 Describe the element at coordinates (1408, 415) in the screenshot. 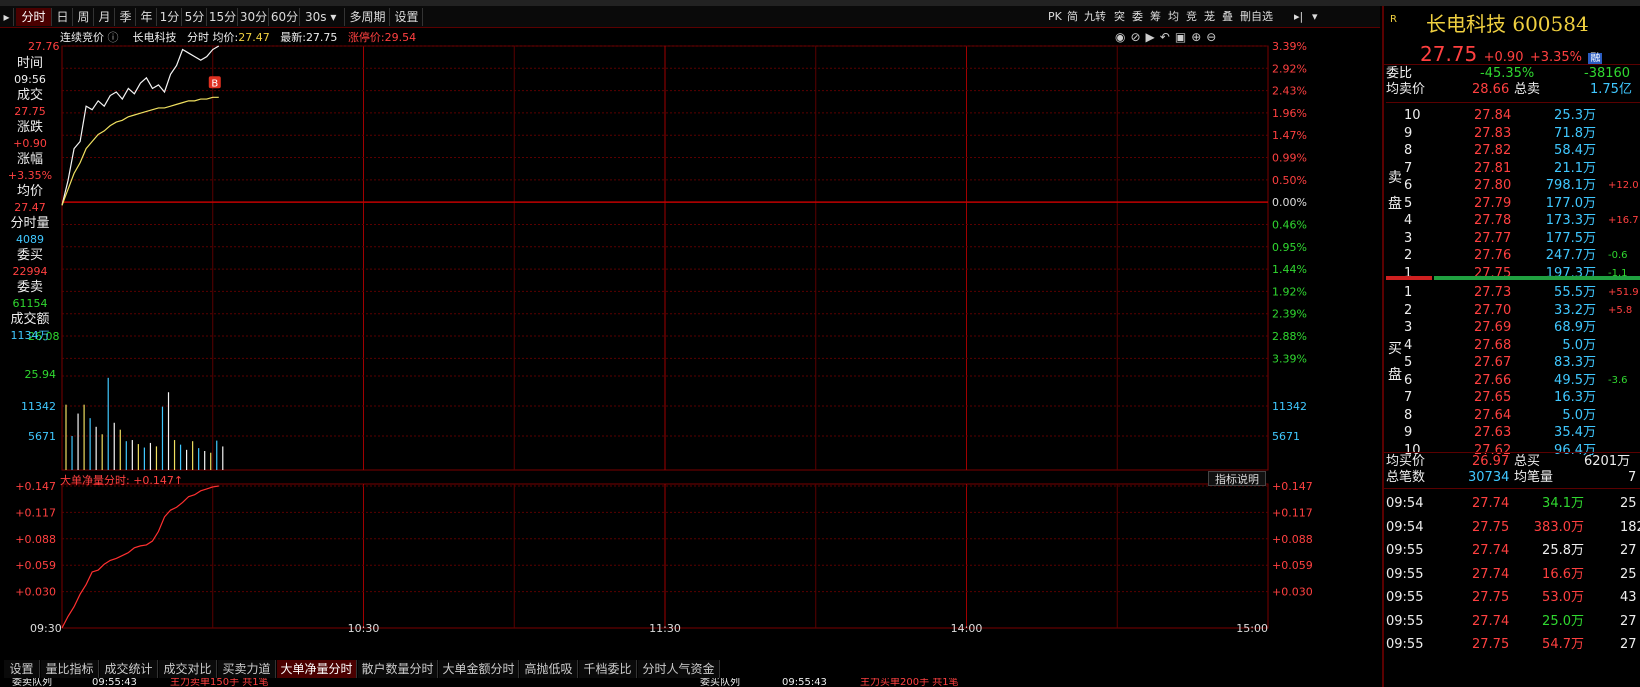

I see `buy-level: 8` at that location.